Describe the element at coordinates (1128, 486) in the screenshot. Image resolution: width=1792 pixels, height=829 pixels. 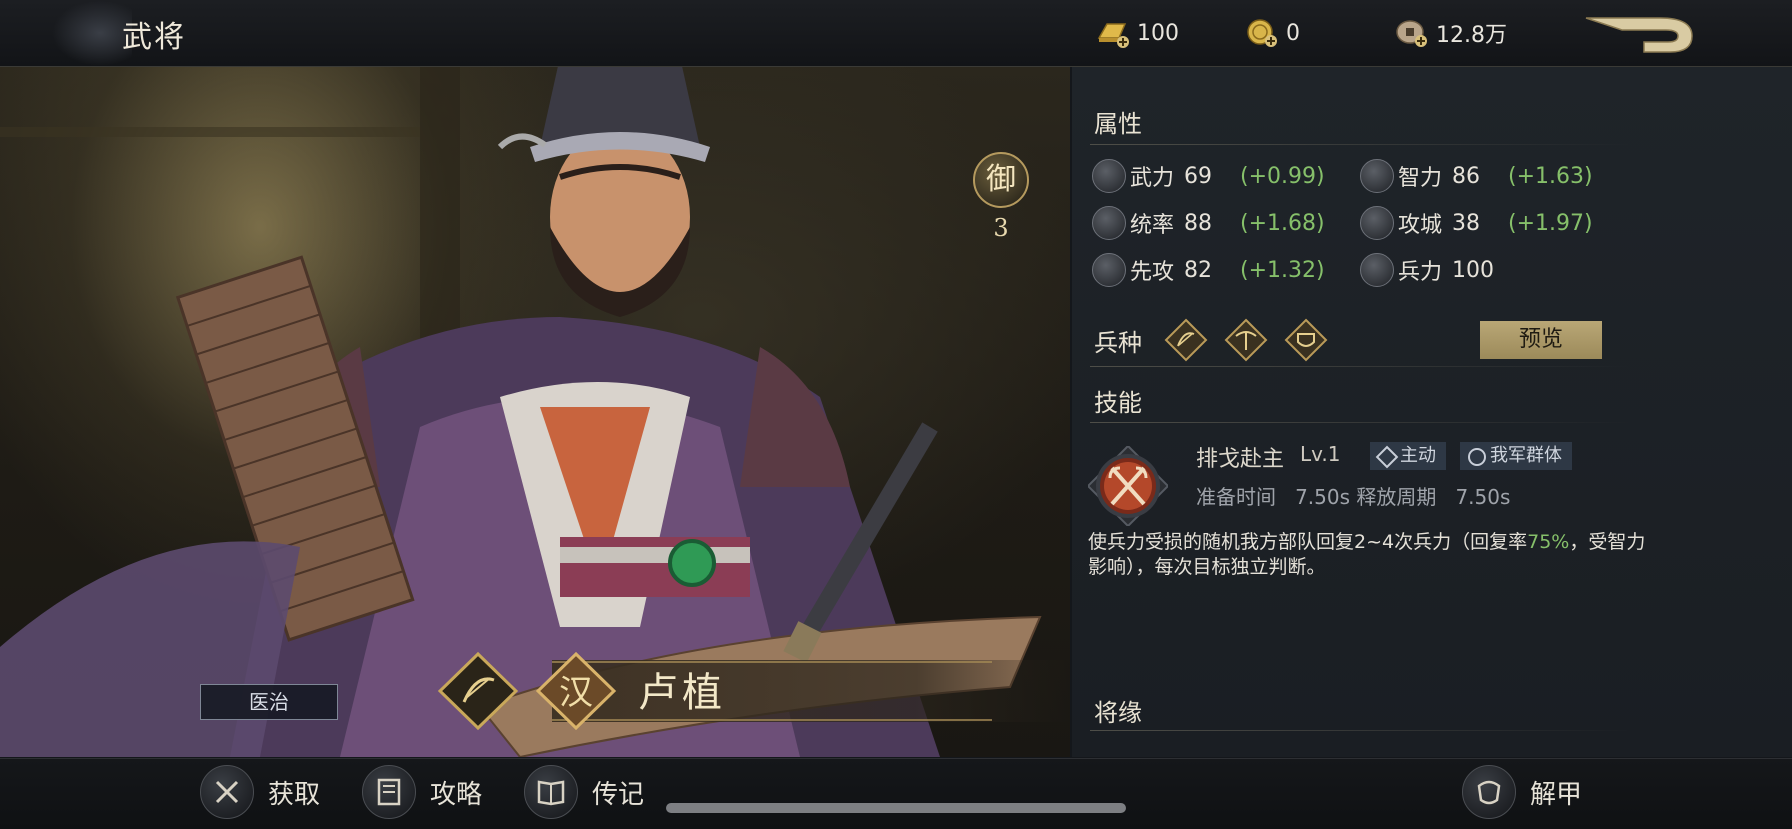
I see `crossed-halberds-icon` at that location.